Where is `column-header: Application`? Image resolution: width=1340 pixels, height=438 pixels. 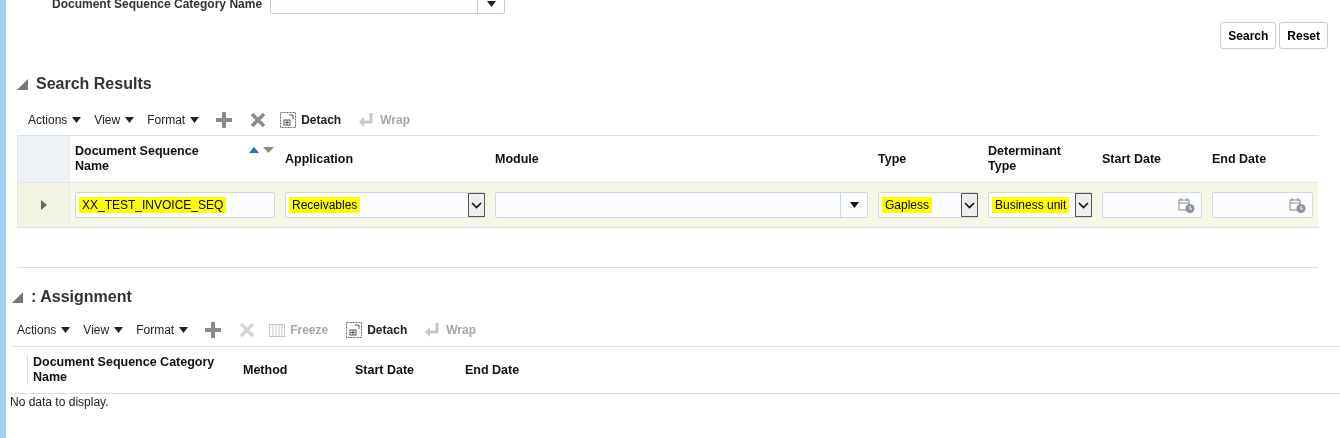
column-header: Application is located at coordinates (319, 159).